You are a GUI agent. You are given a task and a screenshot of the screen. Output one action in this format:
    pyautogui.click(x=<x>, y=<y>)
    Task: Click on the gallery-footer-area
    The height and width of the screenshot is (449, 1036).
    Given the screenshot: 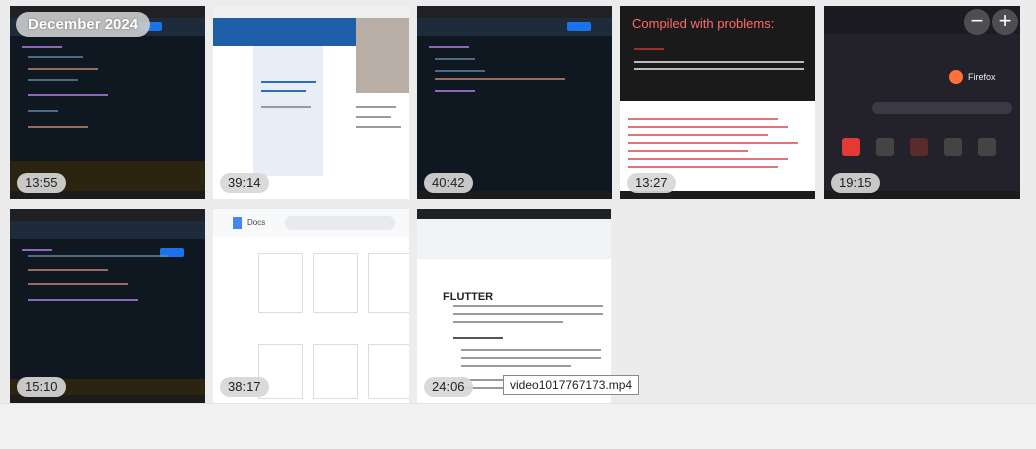 What is the action you would take?
    pyautogui.click(x=518, y=426)
    